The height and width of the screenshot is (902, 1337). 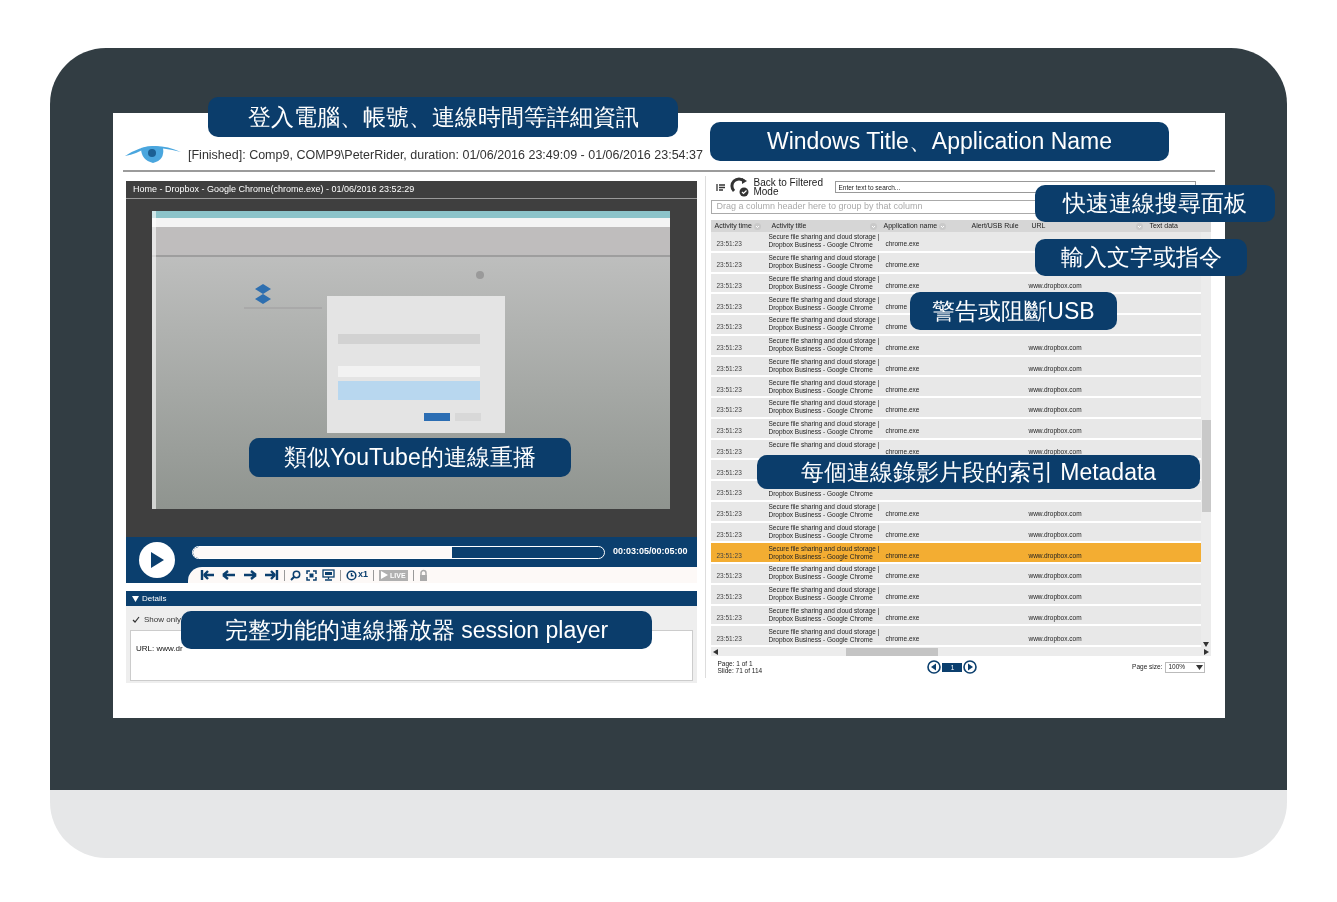 What do you see at coordinates (162, 620) in the screenshot?
I see `checkbox-label: Show only` at bounding box center [162, 620].